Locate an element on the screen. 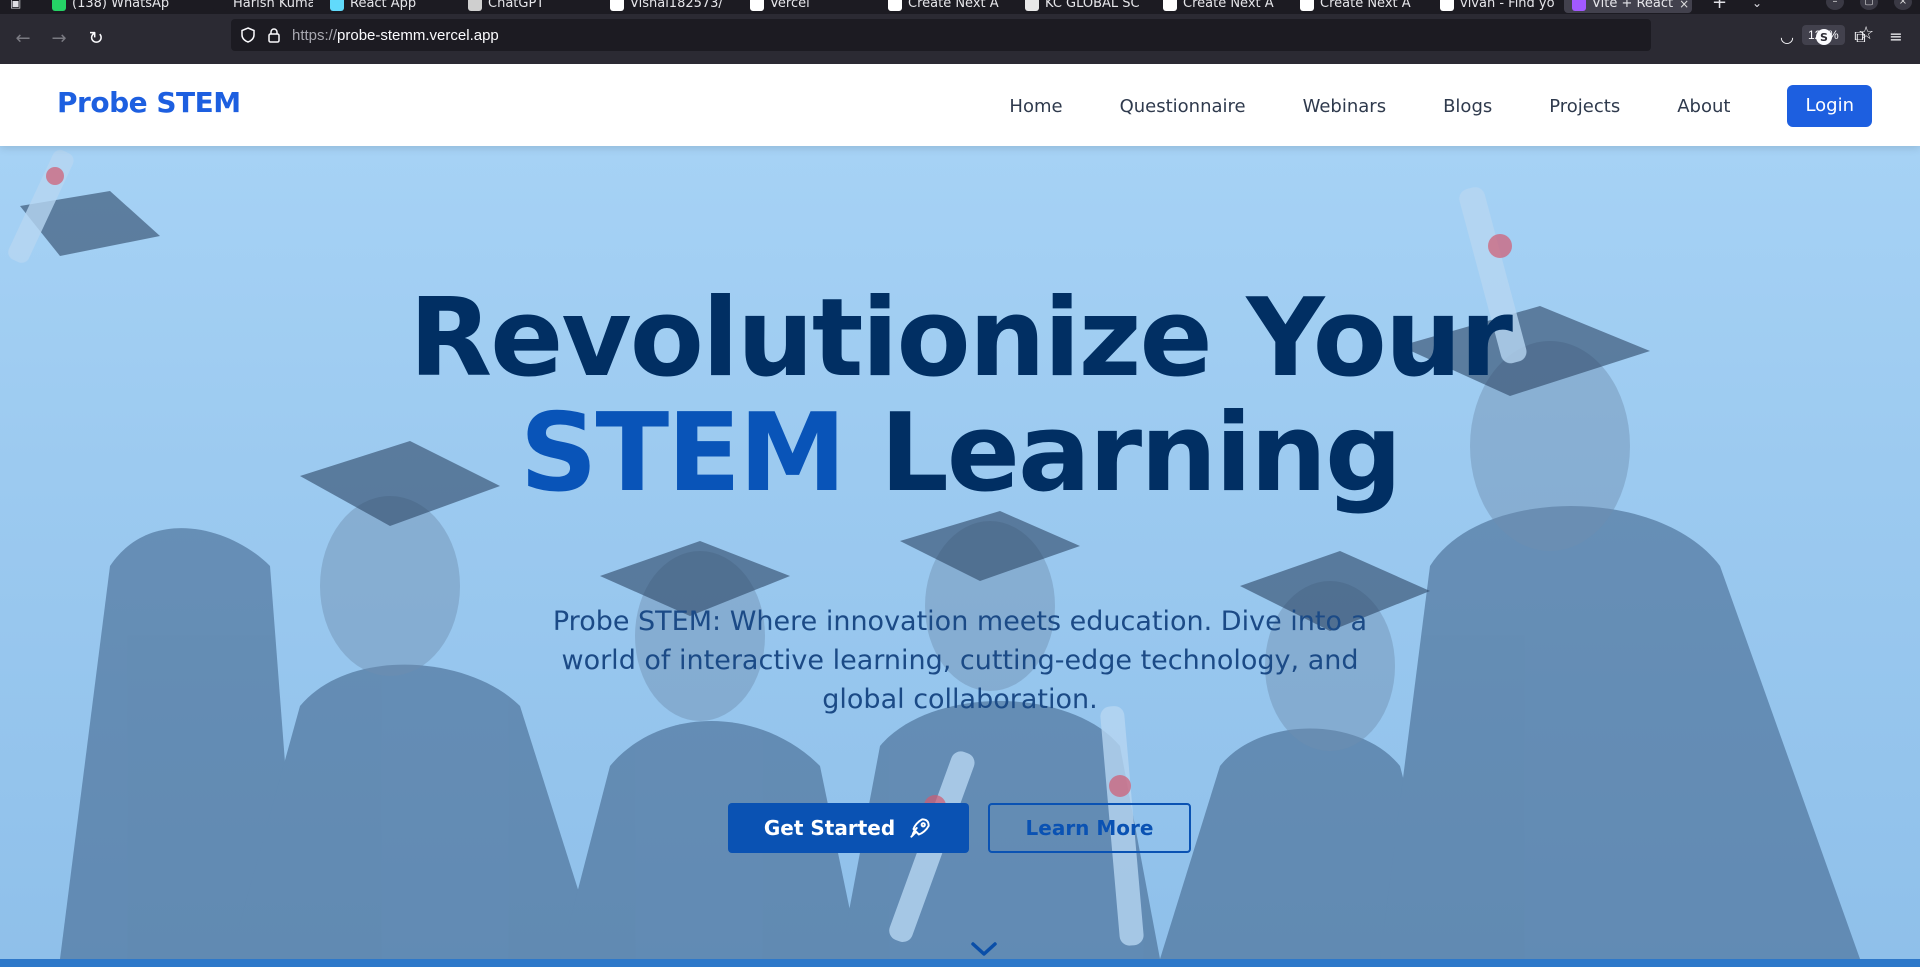 This screenshot has width=1920, height=967. close-window-icon: × is located at coordinates (1903, 5).